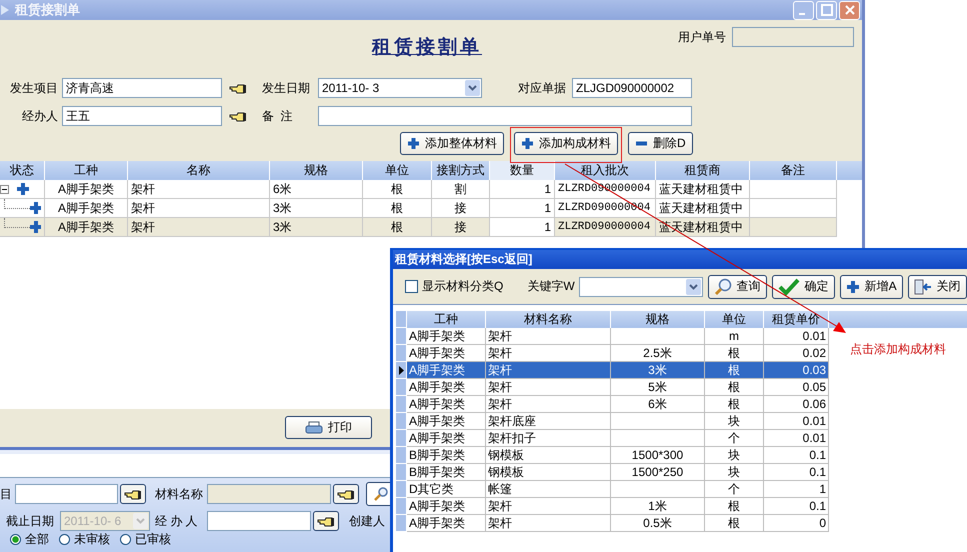 The width and height of the screenshot is (967, 552). Describe the element at coordinates (505, 116) in the screenshot. I see `remark-field` at that location.